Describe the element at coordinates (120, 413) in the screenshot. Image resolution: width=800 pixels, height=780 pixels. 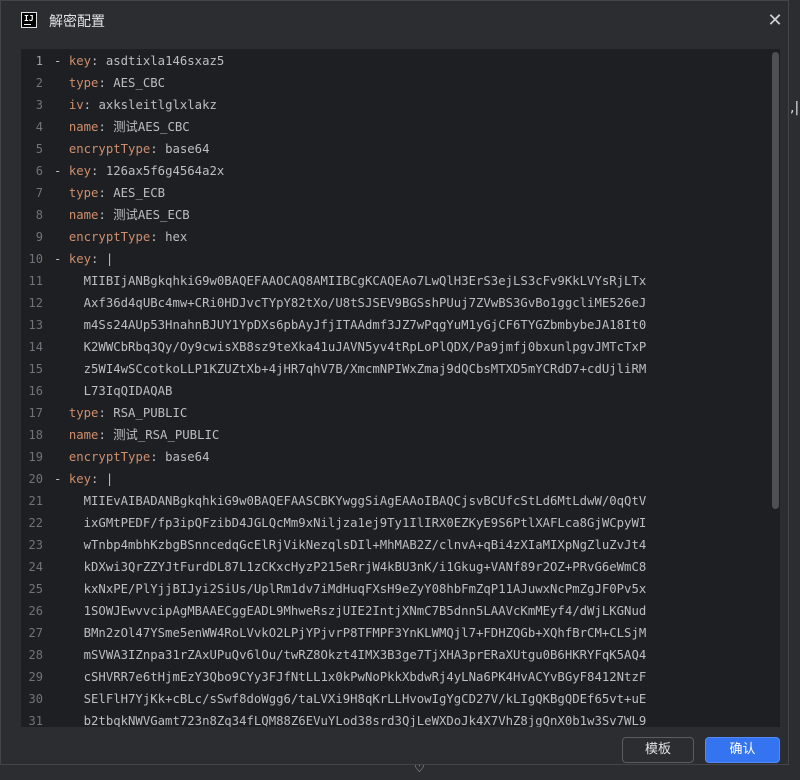
I see `code-line: type: RSA_PUBLIC` at that location.